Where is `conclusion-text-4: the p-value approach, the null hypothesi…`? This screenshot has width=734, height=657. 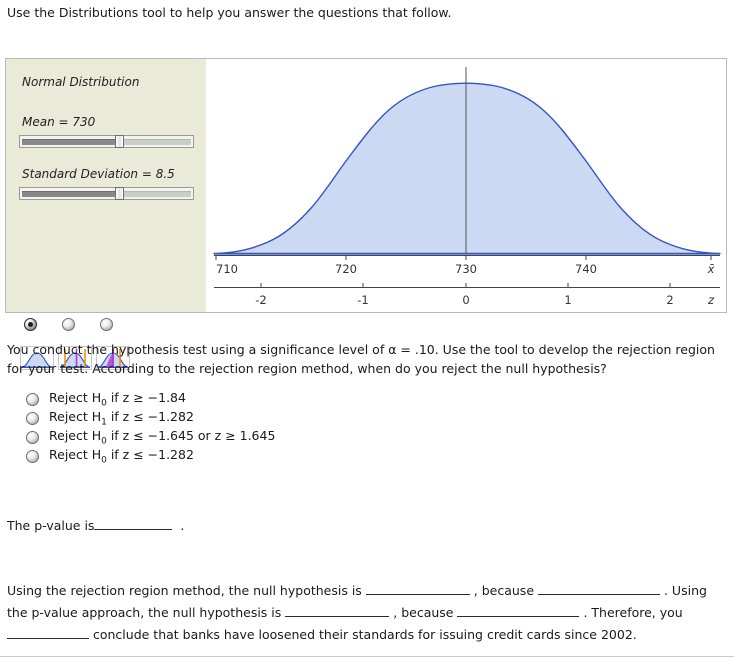 conclusion-text-4: the p-value approach, the null hypothesi… is located at coordinates (144, 612).